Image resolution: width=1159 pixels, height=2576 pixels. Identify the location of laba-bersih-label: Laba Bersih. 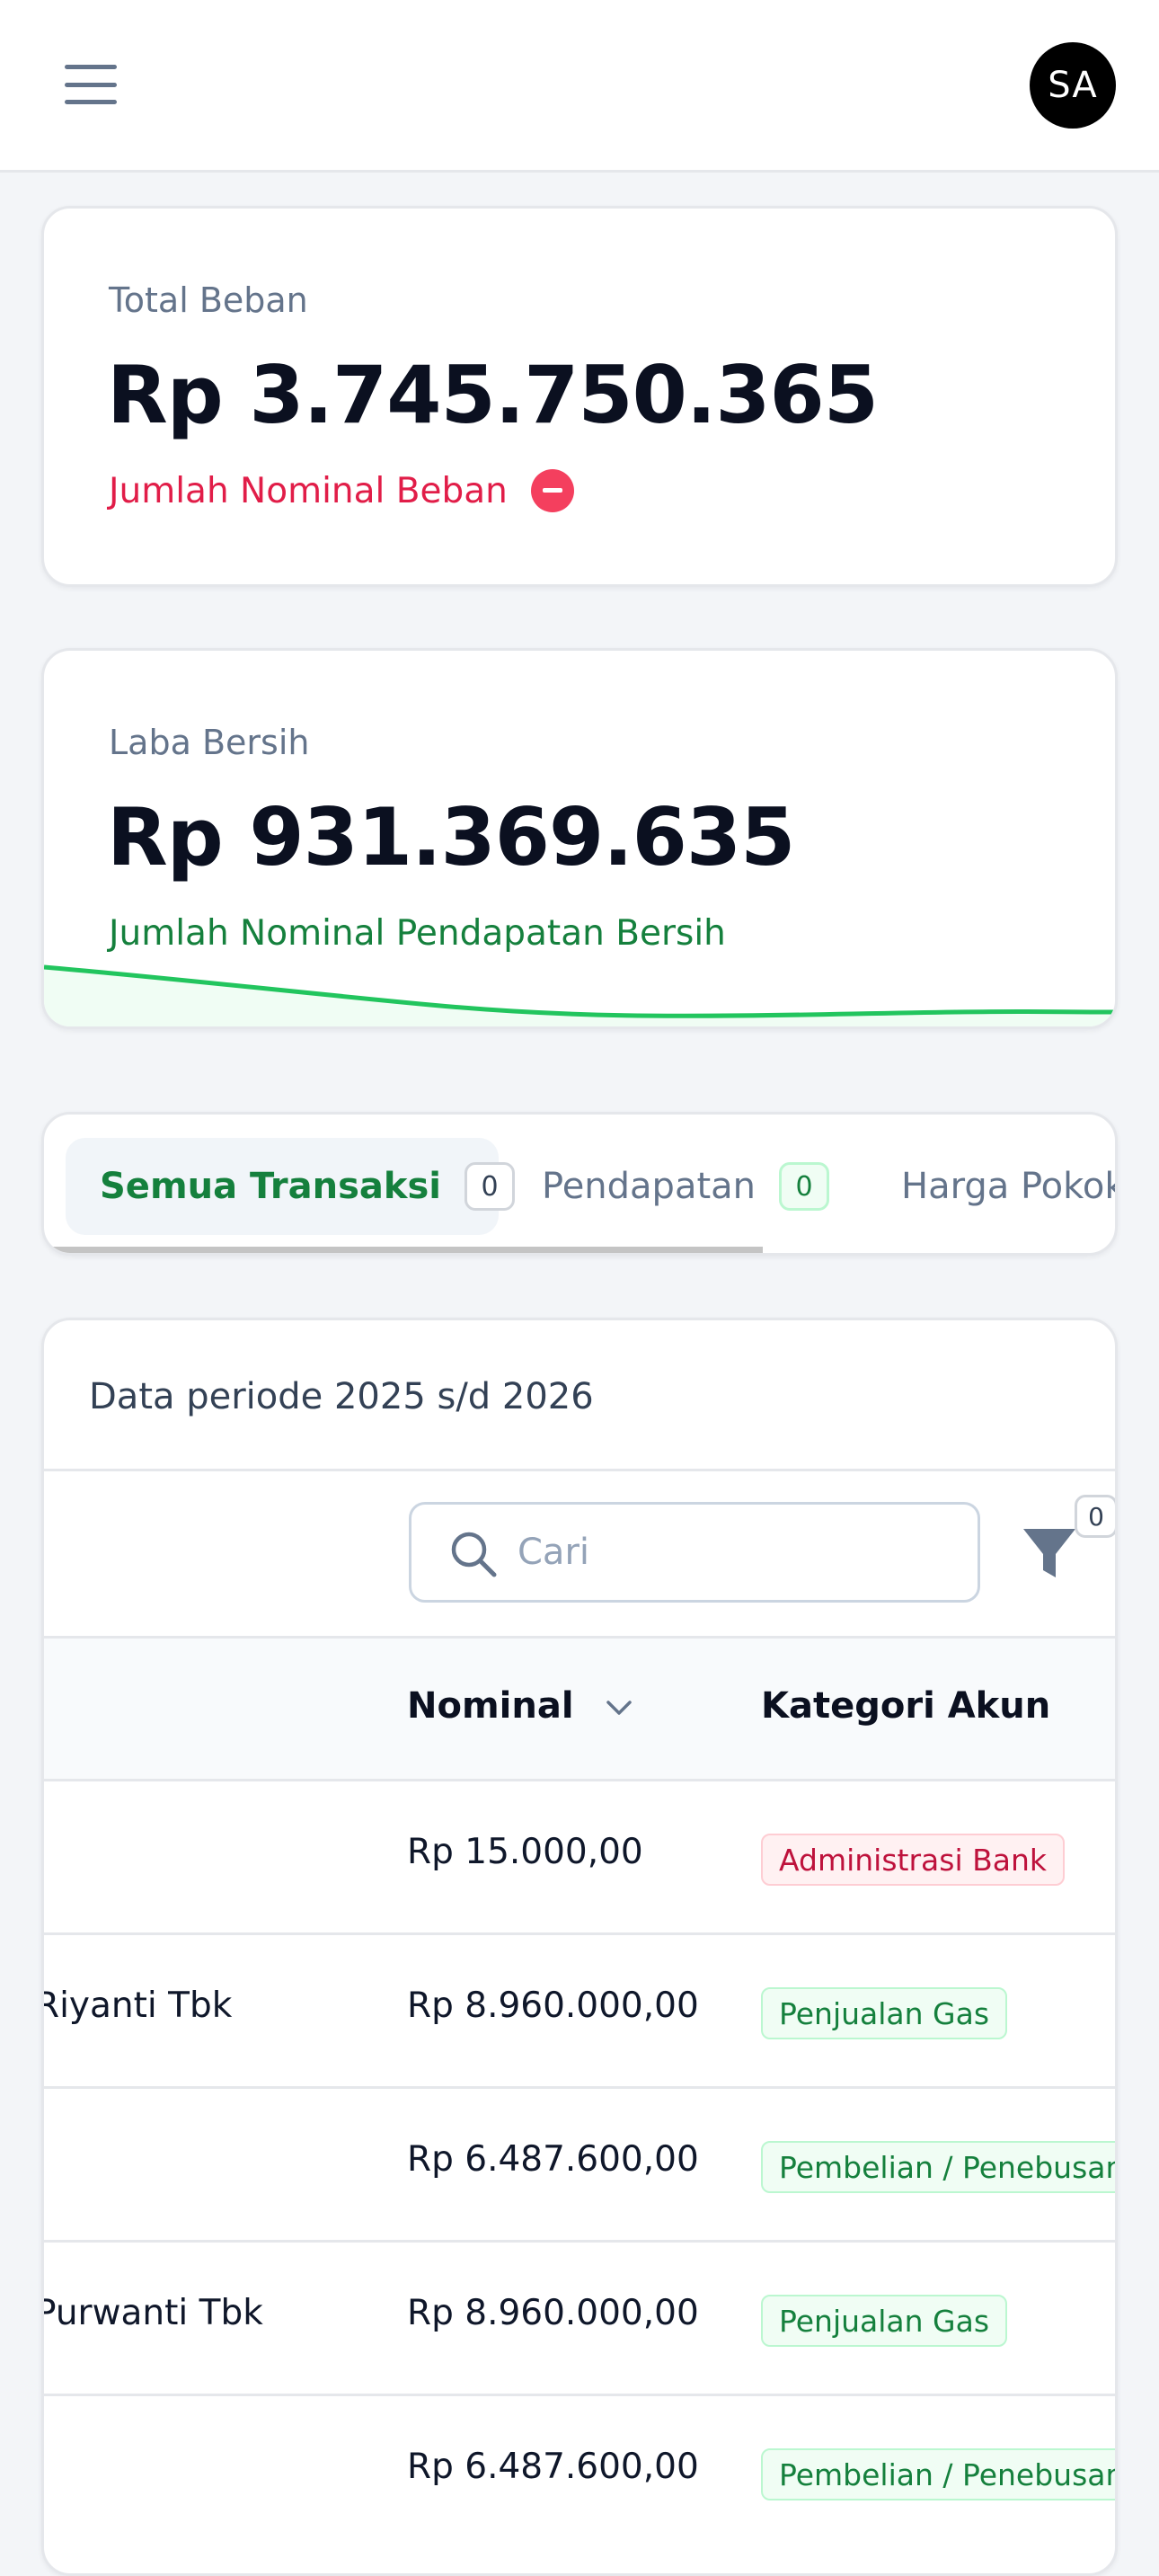
(209, 742).